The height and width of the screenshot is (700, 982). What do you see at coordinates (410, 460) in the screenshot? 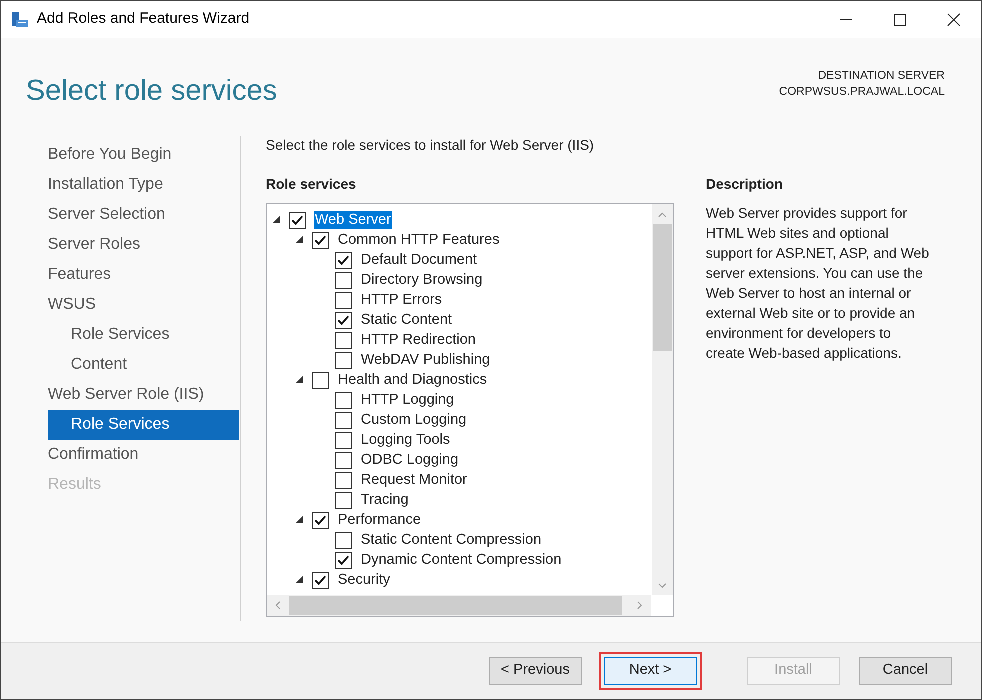
I see `tree-item: ODBC Logging` at bounding box center [410, 460].